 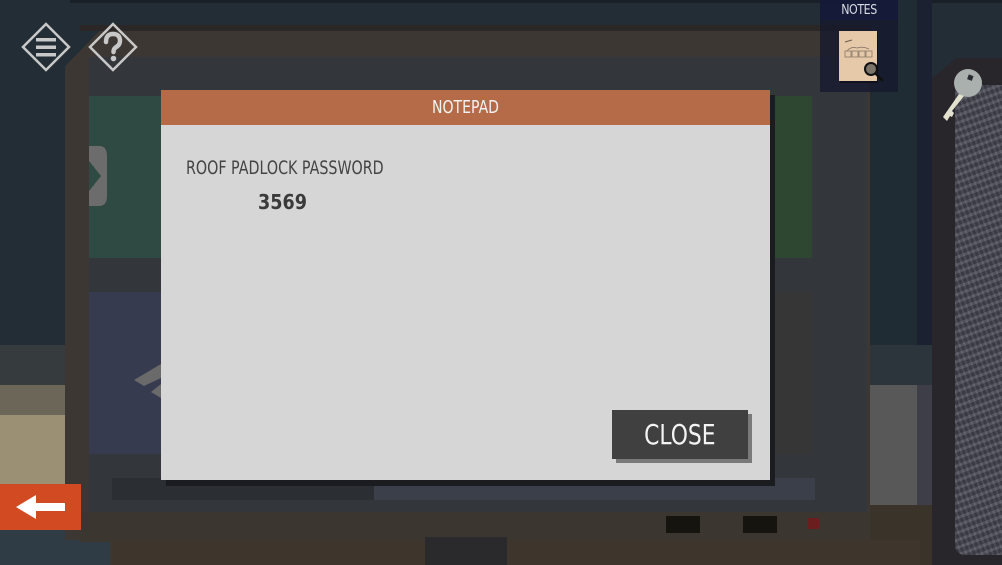 I want to click on screen-glyph-icon, so click(x=98, y=176).